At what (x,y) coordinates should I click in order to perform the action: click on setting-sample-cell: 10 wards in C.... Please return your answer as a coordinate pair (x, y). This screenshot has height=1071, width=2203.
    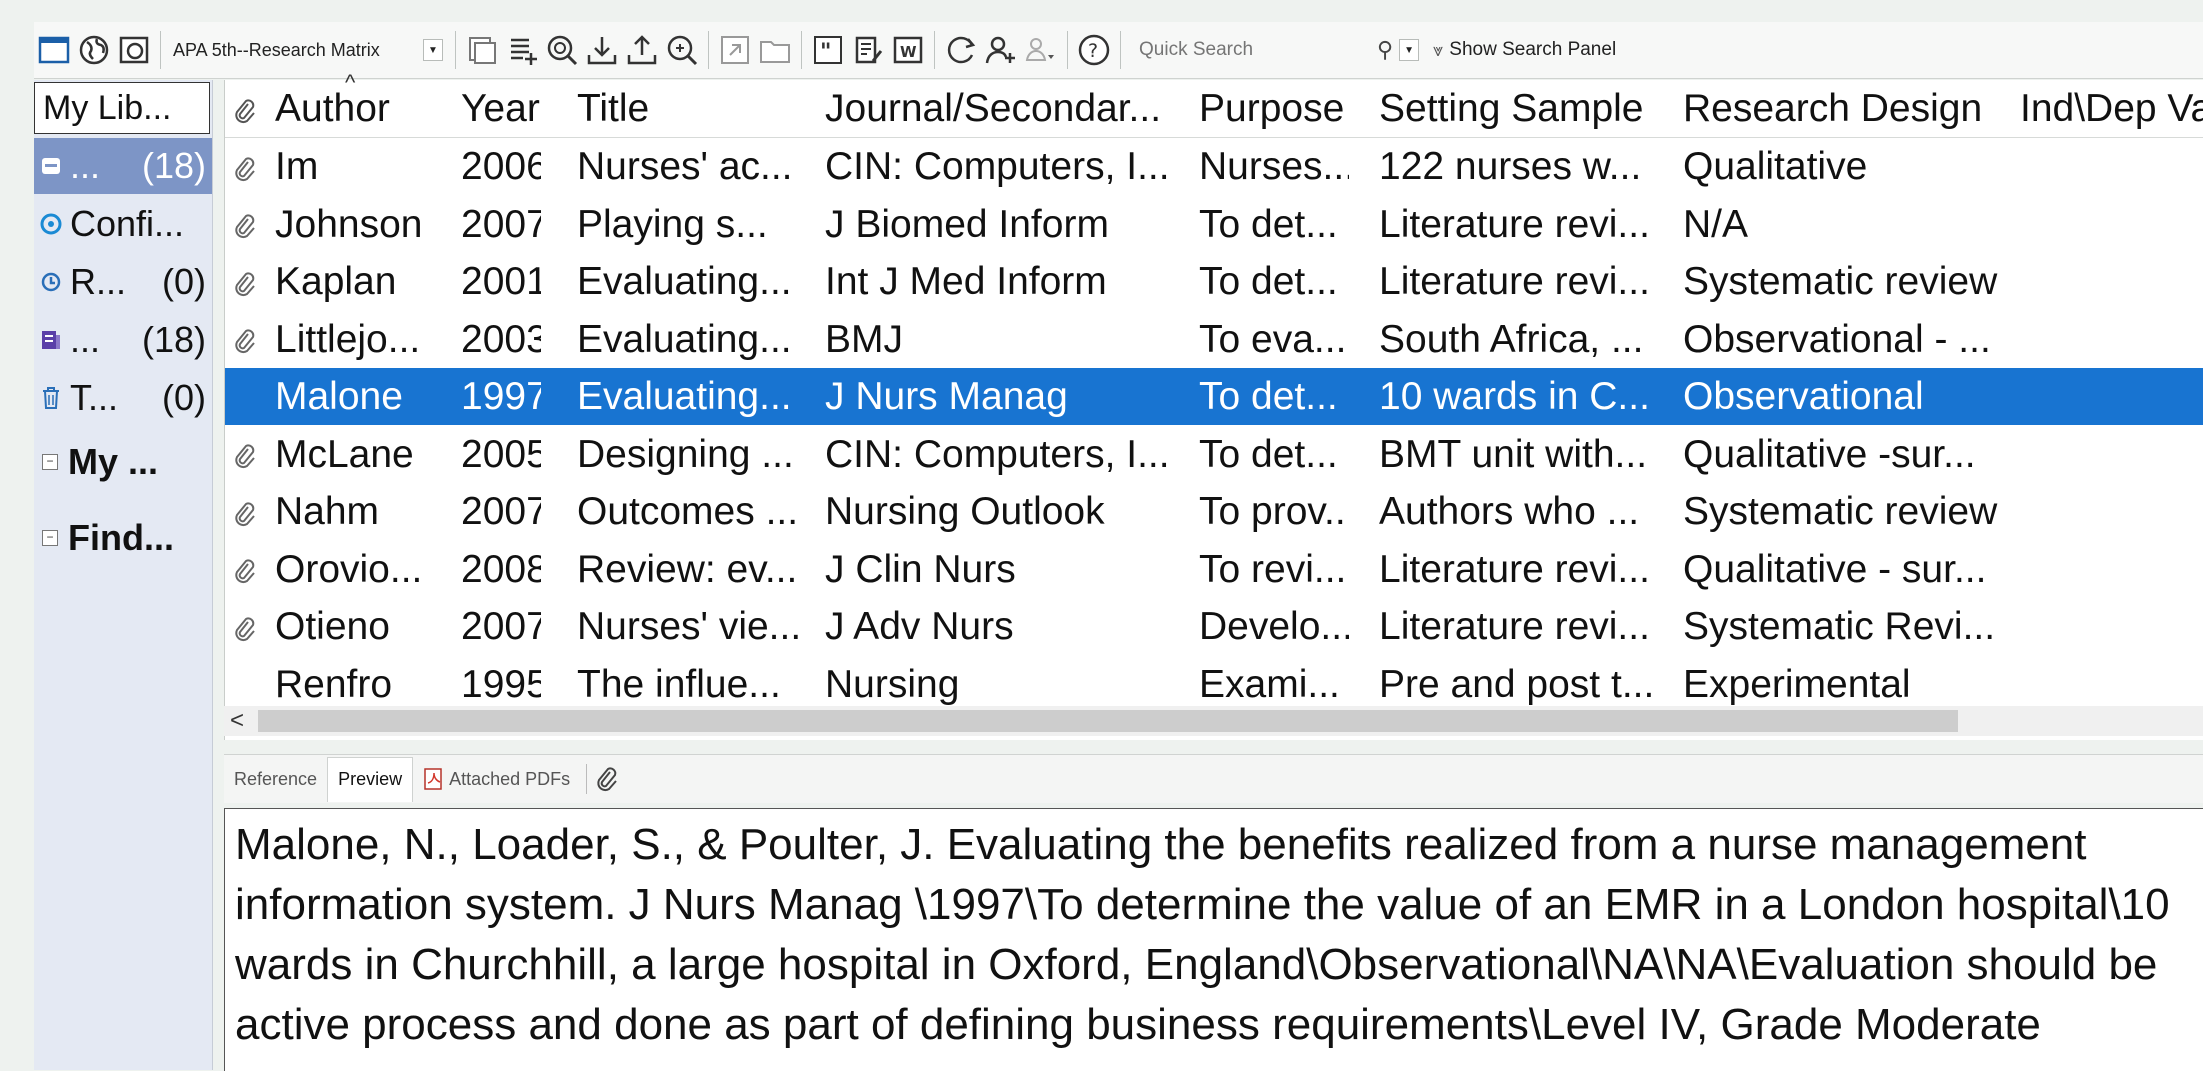
    Looking at the image, I should click on (1514, 396).